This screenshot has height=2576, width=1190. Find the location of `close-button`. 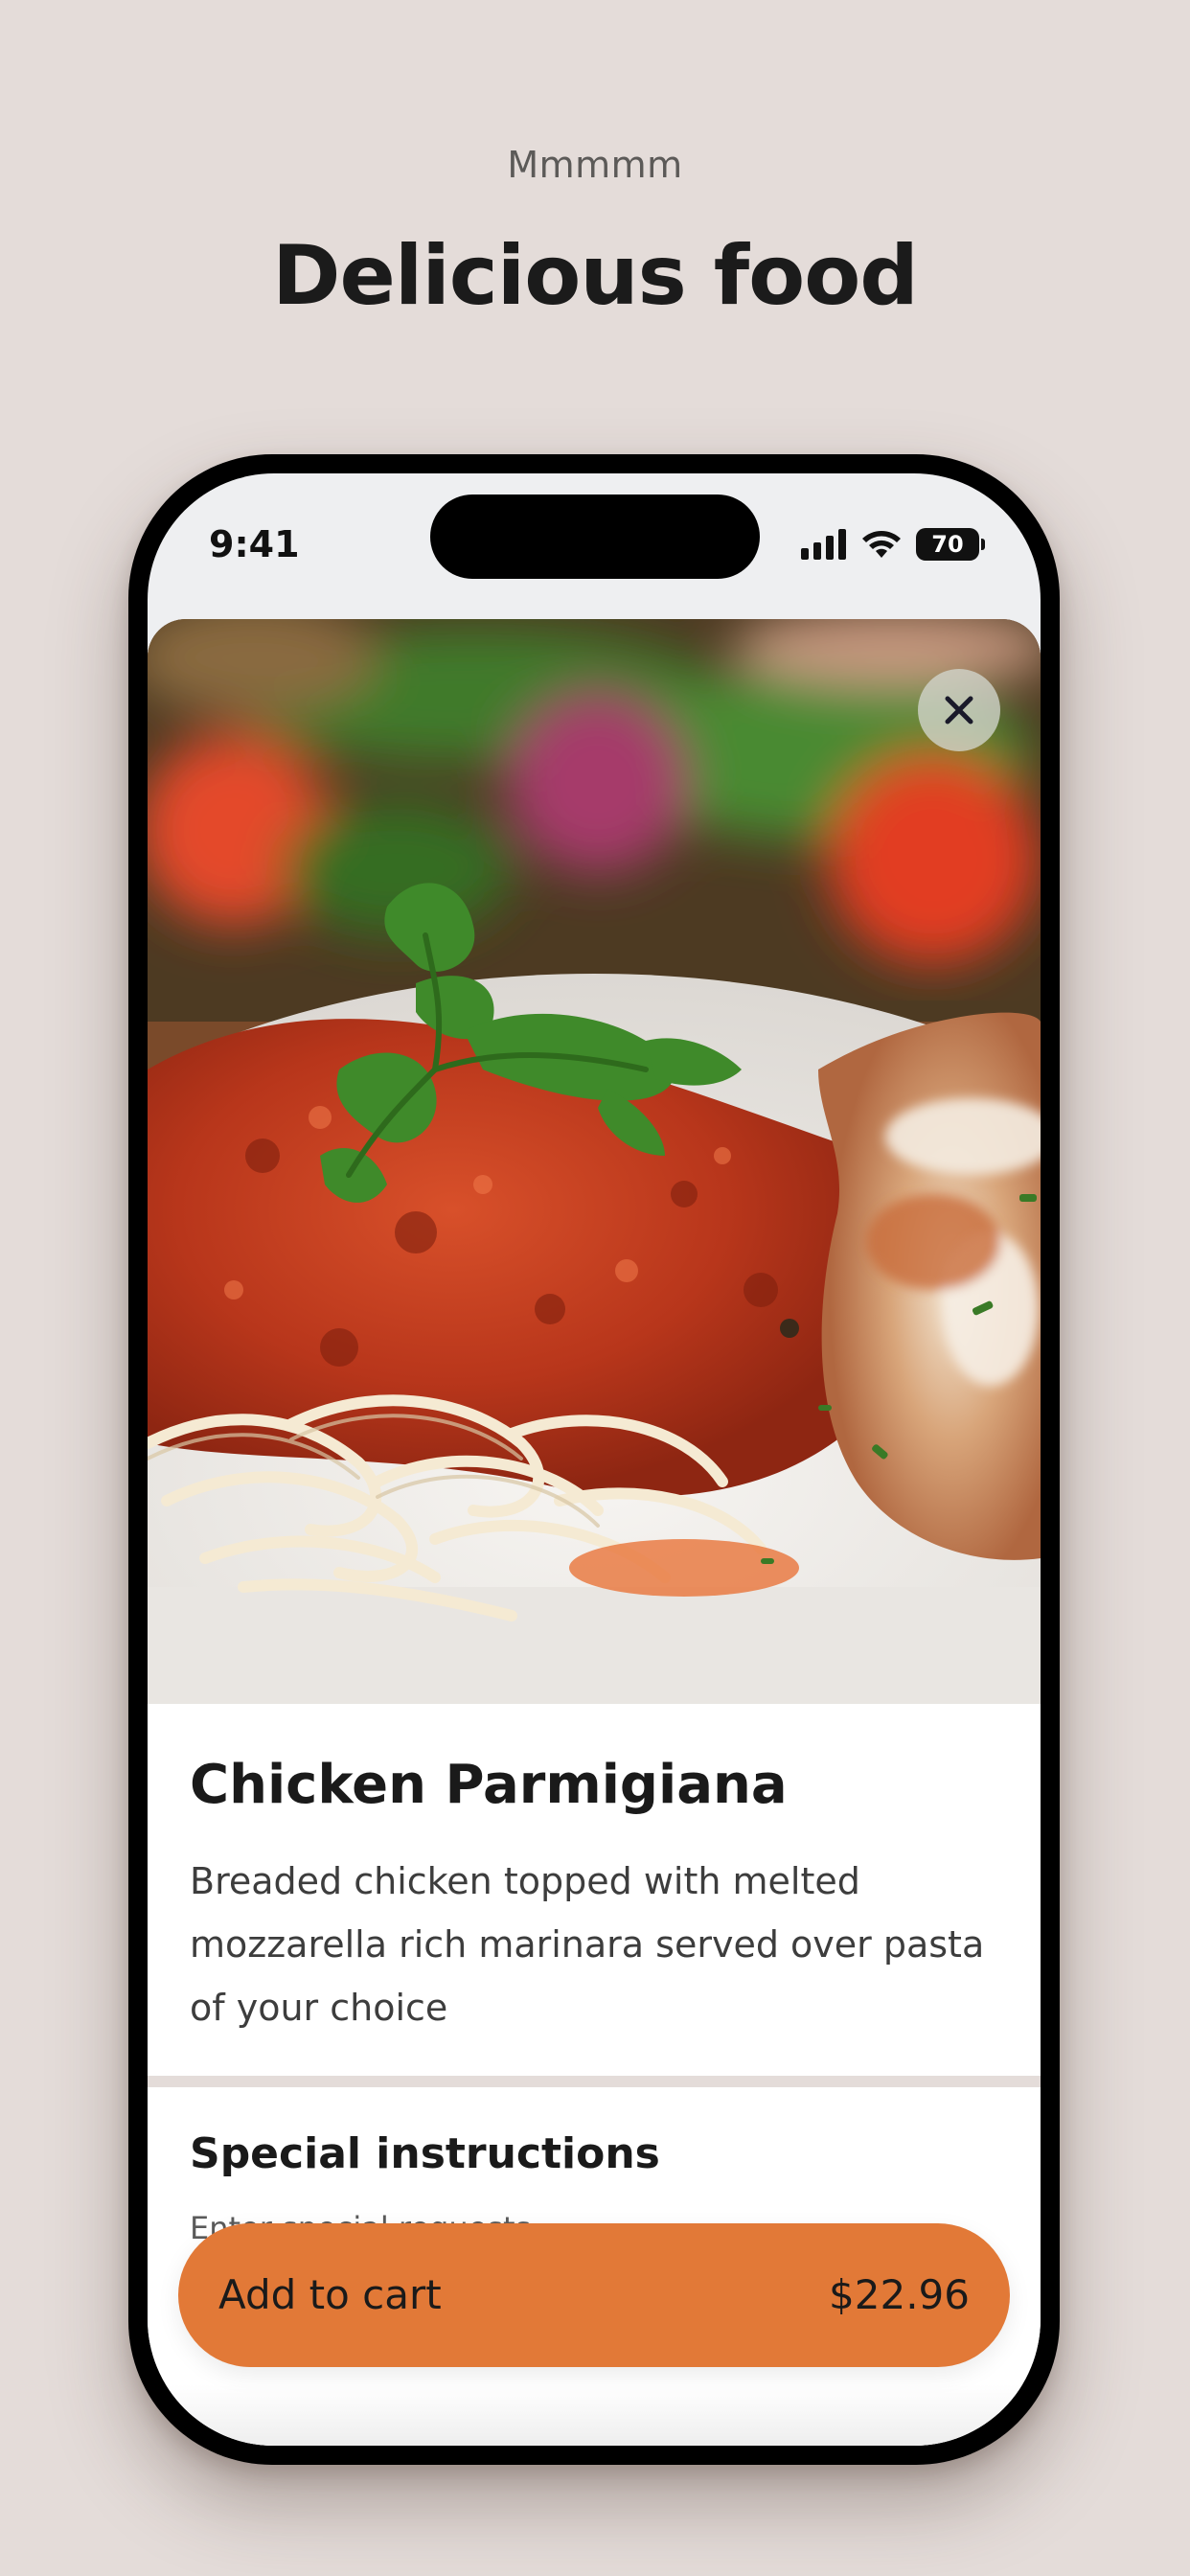

close-button is located at coordinates (959, 710).